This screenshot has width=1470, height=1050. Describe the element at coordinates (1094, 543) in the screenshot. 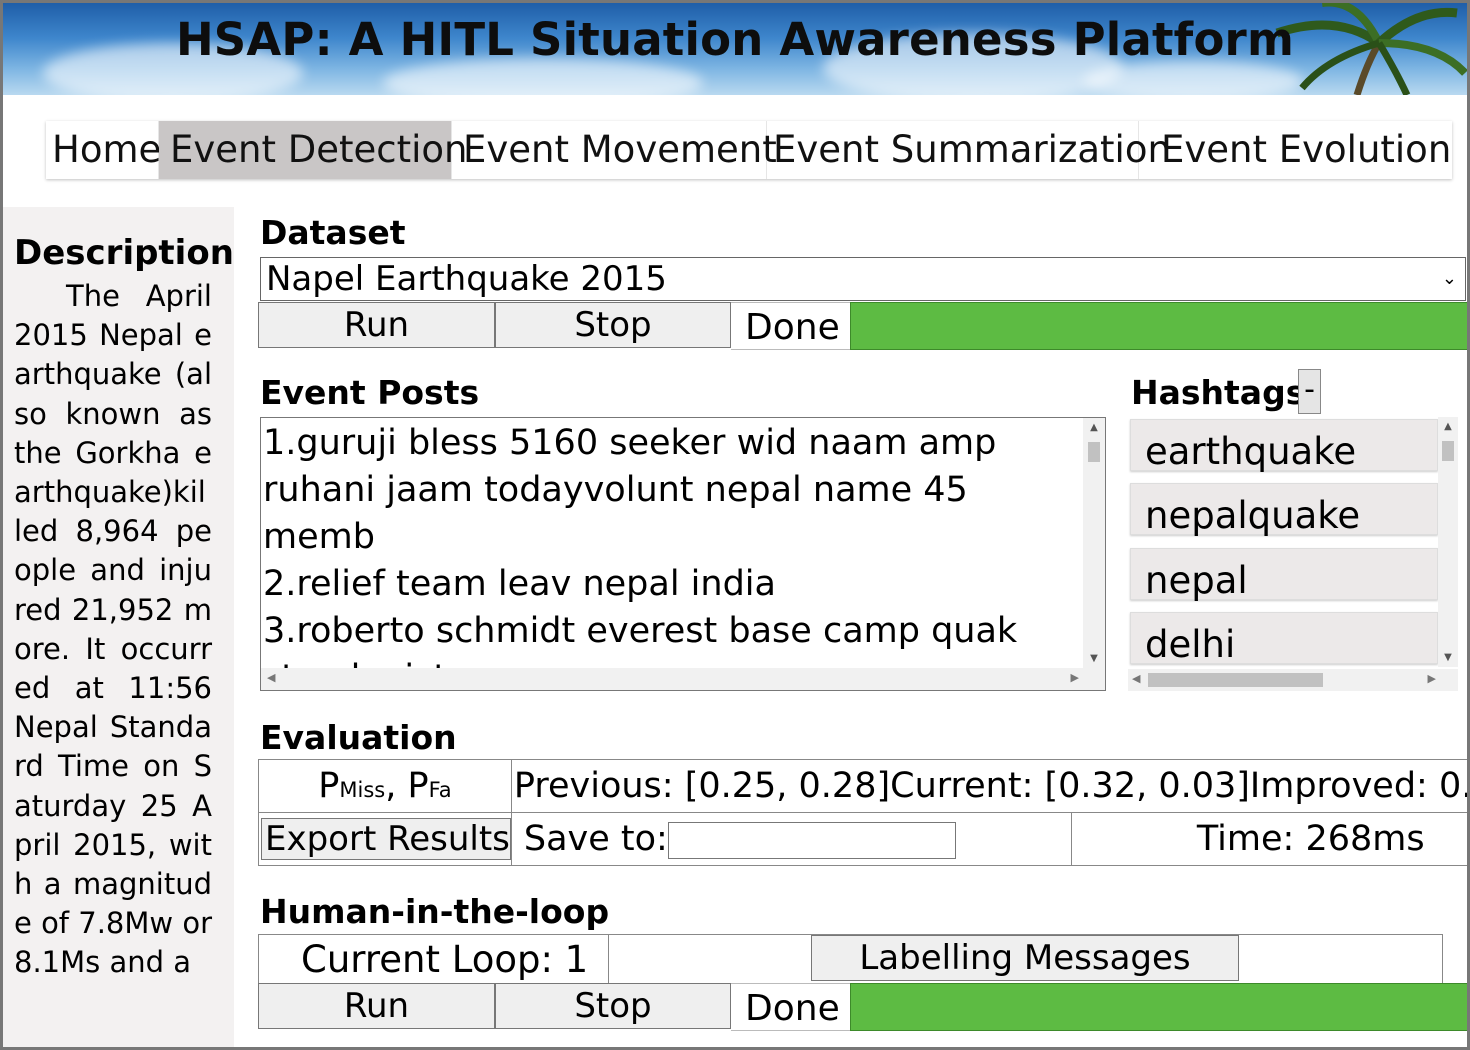

I see `posts-vertical-scrollbar: ▲ ▼` at that location.